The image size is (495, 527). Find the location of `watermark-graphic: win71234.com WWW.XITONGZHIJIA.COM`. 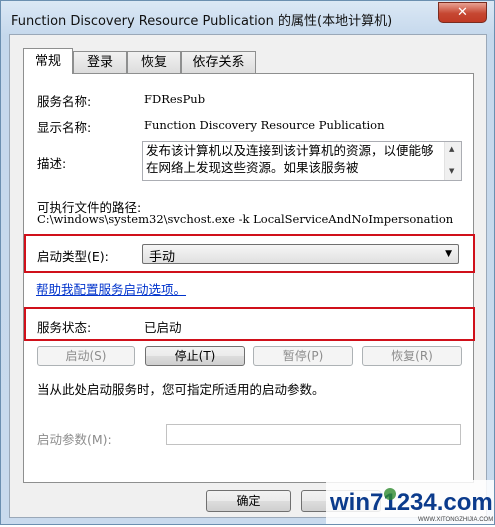

watermark-graphic: win71234.com WWW.XITONGZHIJIA.COM is located at coordinates (410, 502).